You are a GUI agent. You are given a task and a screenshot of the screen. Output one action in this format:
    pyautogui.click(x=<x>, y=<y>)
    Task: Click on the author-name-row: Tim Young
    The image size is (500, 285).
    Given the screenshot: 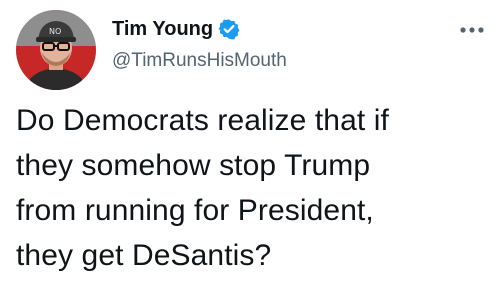 What is the action you would take?
    pyautogui.click(x=176, y=29)
    